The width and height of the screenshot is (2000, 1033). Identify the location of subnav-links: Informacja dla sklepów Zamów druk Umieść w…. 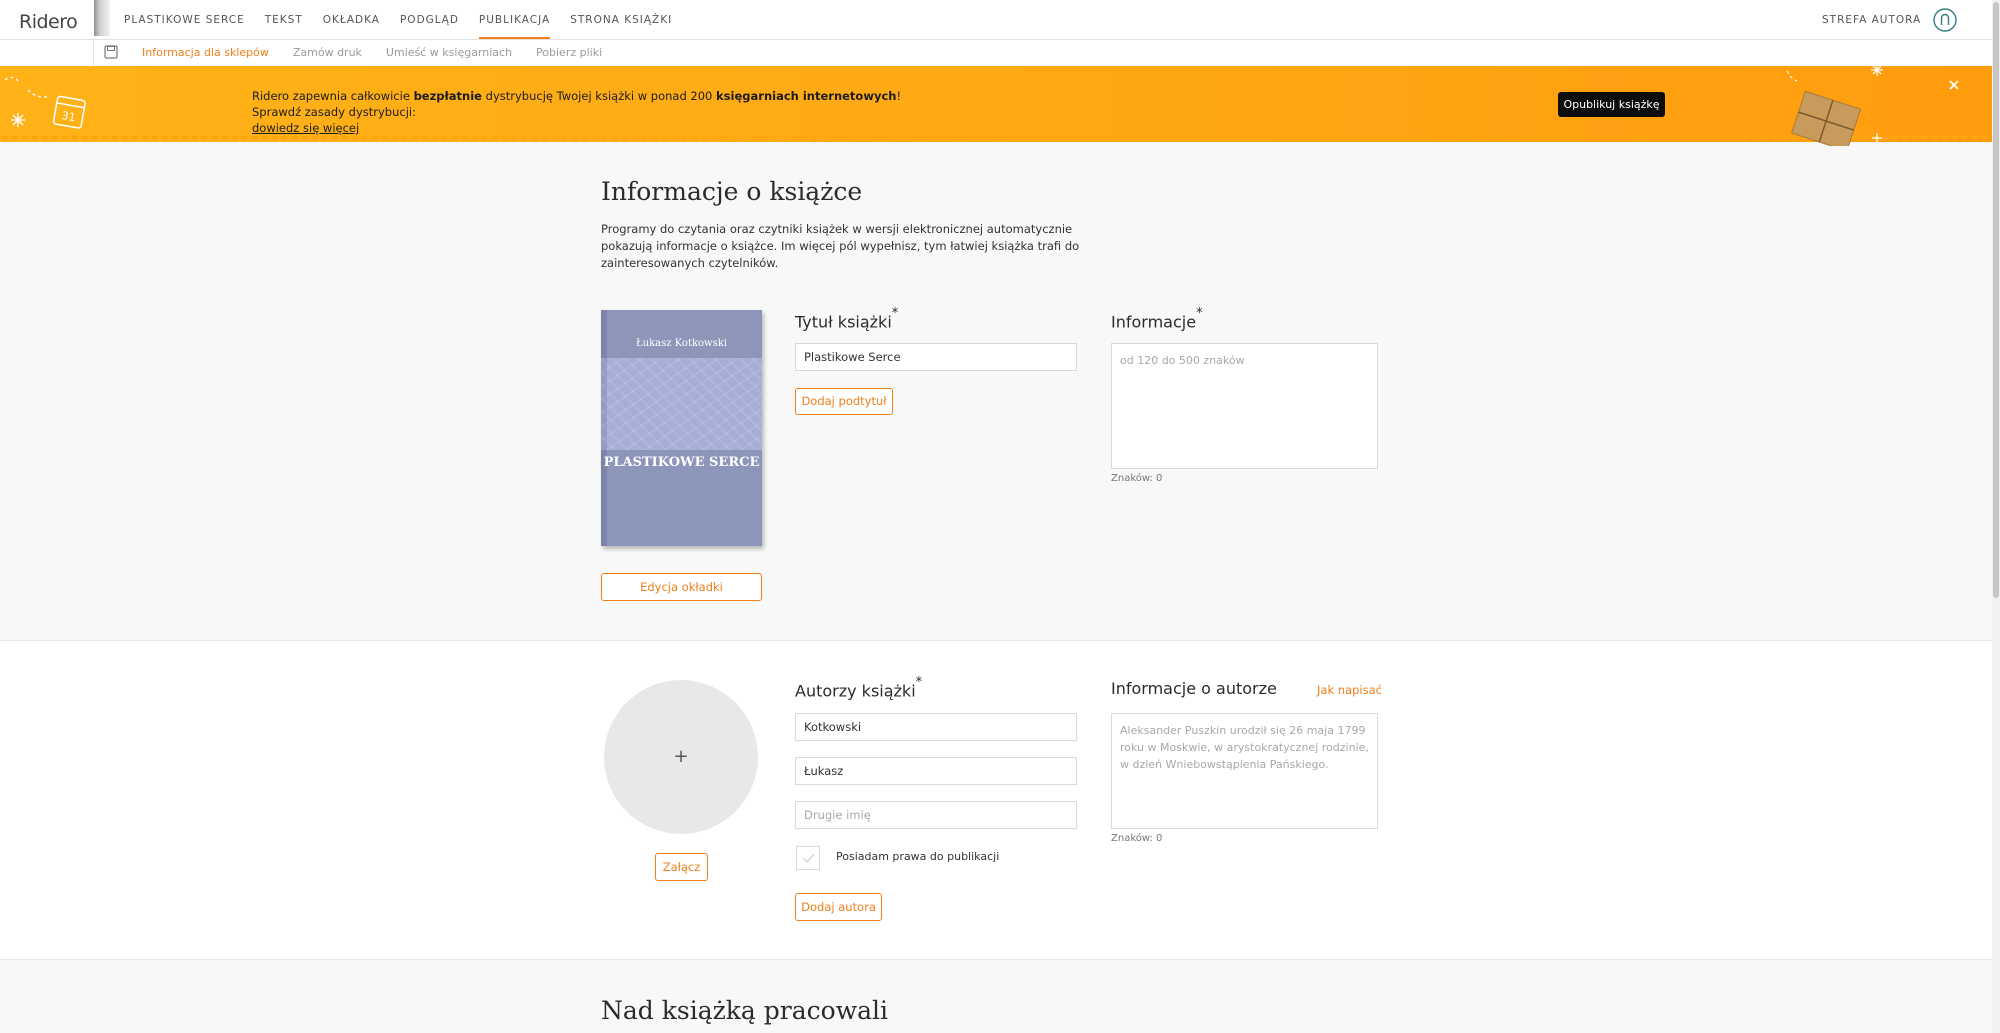
(372, 53).